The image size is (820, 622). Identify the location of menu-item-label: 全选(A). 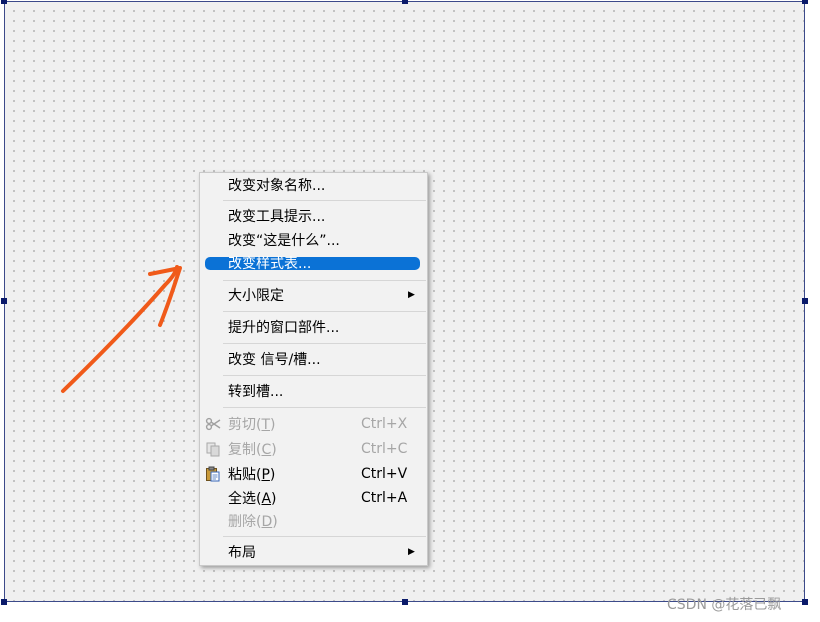
(252, 499).